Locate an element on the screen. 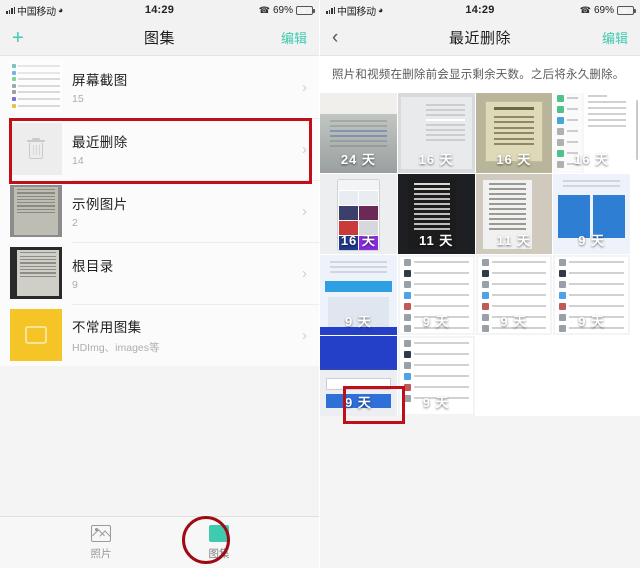  photo-icon is located at coordinates (101, 533).